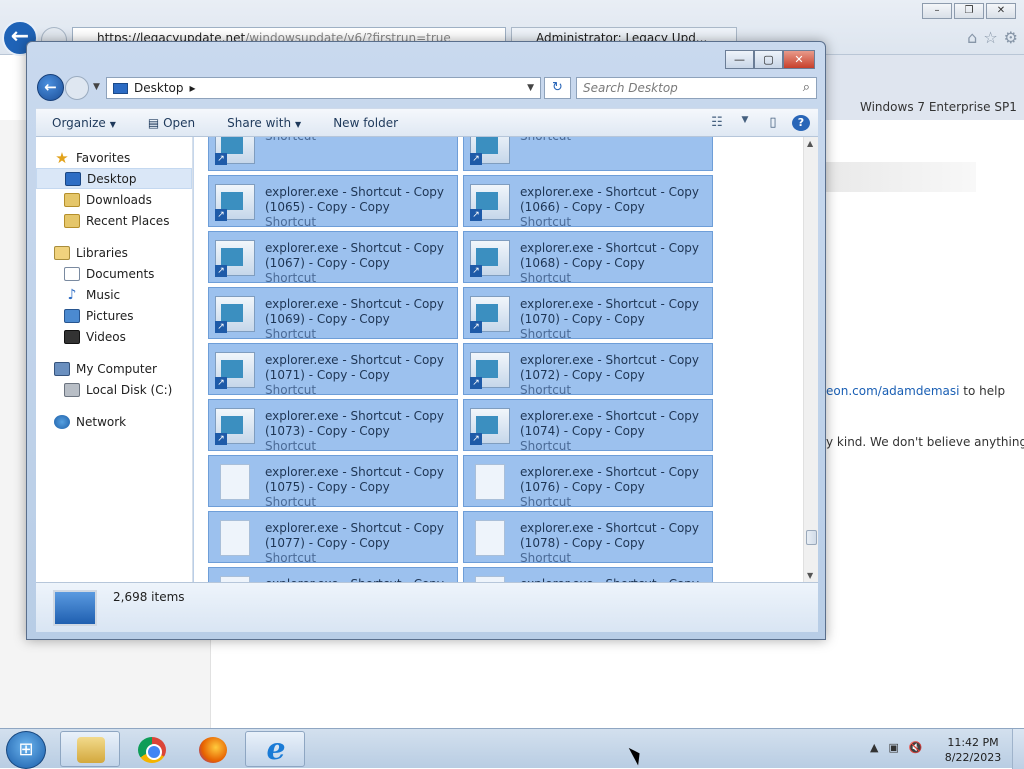 This screenshot has height=769, width=1024. What do you see at coordinates (323, 88) in the screenshot?
I see `address-bar: Desktop ▸ ▼` at bounding box center [323, 88].